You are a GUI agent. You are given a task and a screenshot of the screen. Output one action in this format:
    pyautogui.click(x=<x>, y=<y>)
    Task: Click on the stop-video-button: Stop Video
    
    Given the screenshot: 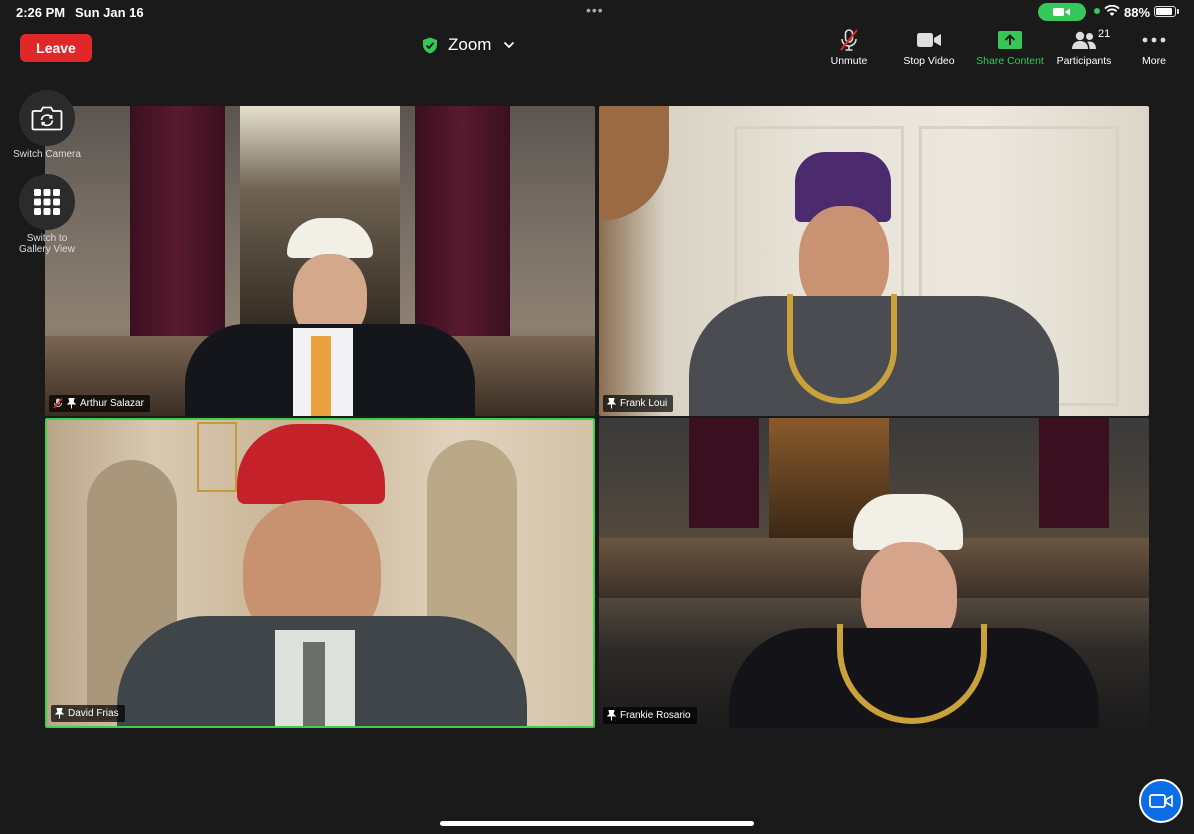 What is the action you would take?
    pyautogui.click(x=929, y=50)
    